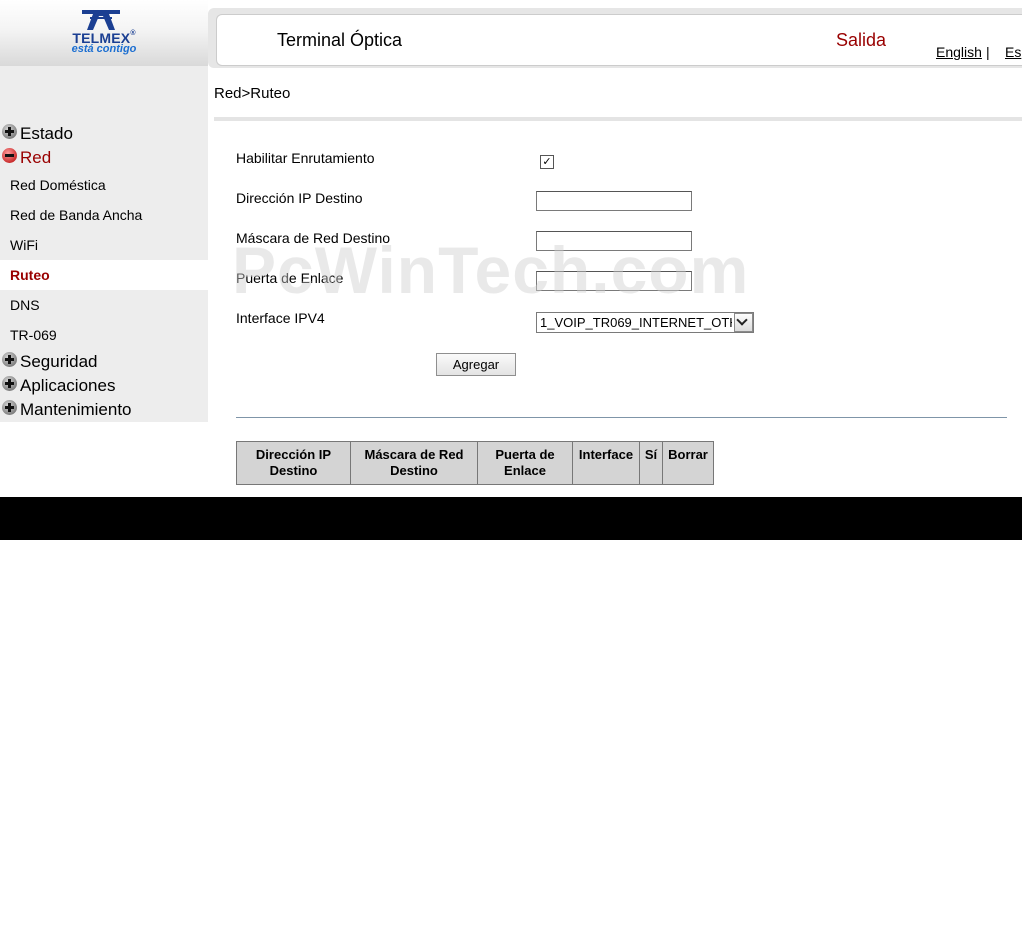 This screenshot has width=1022, height=935. Describe the element at coordinates (104, 160) in the screenshot. I see `sidebar-group-red: Red` at that location.